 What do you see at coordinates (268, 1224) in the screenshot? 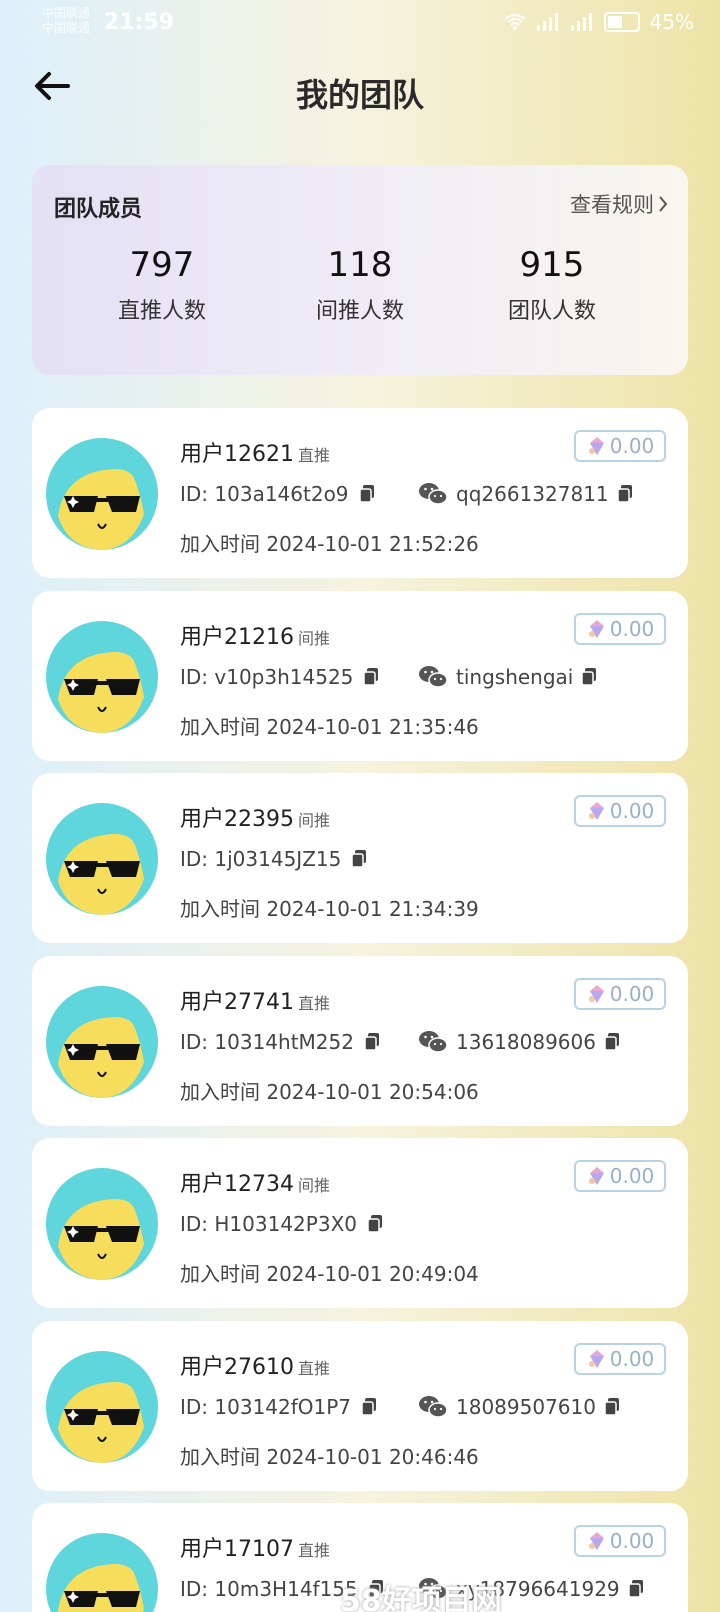
I see `member-id: ID: H103142P3X0` at bounding box center [268, 1224].